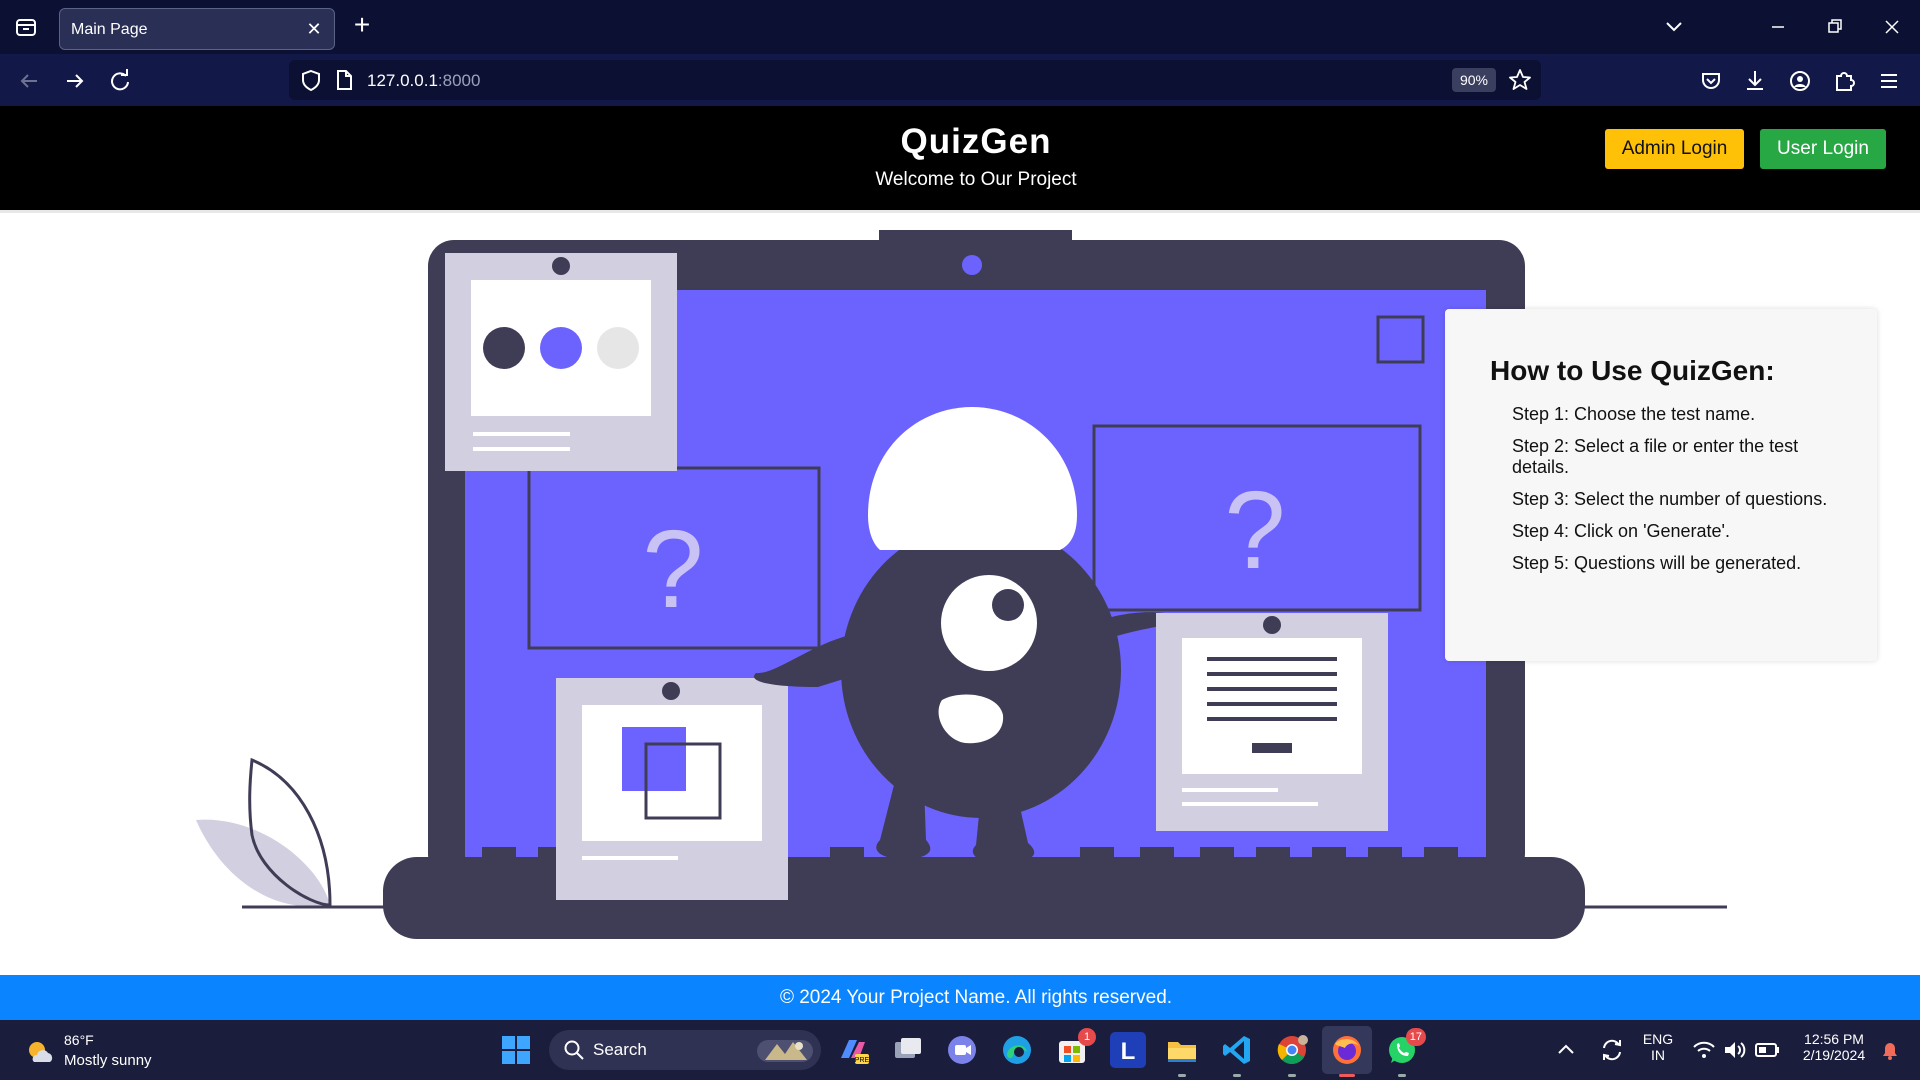  Describe the element at coordinates (1254, 530) in the screenshot. I see `question-mark-right: ?` at that location.